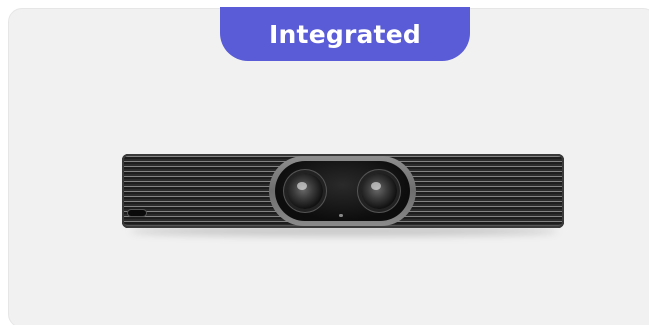  What do you see at coordinates (305, 191) in the screenshot?
I see `left-lens-icon` at bounding box center [305, 191].